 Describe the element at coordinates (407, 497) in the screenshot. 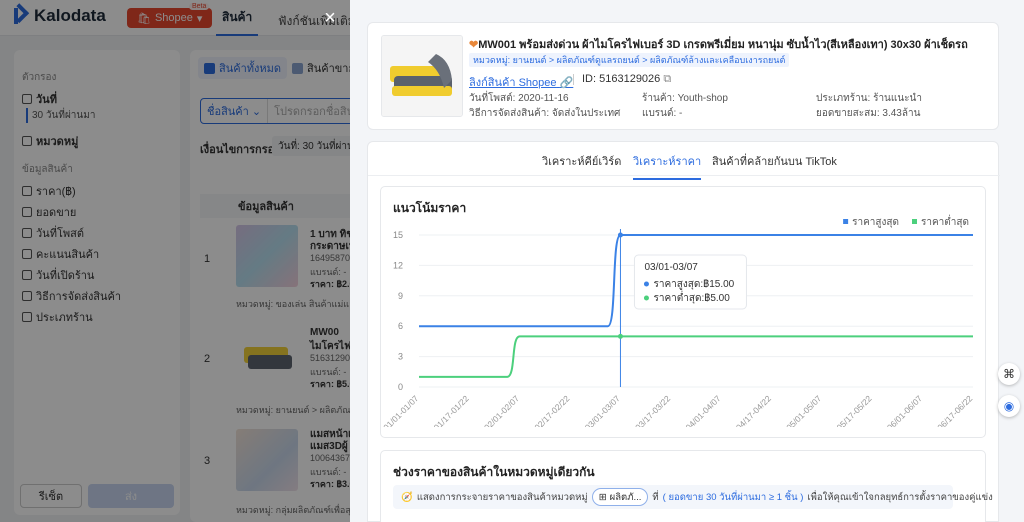

I see `info-icon: 🧭` at that location.